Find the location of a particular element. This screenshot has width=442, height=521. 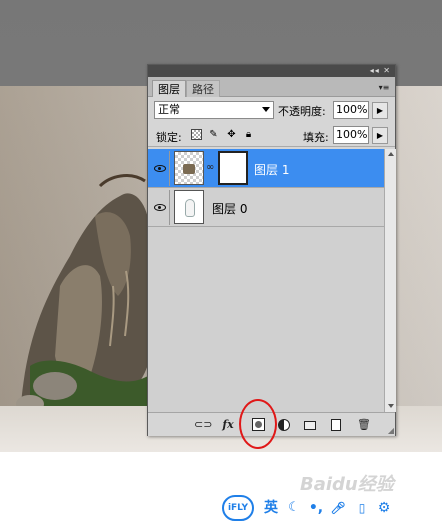

panel-tabs: 图层 路径 ▾≡ is located at coordinates (271, 87).